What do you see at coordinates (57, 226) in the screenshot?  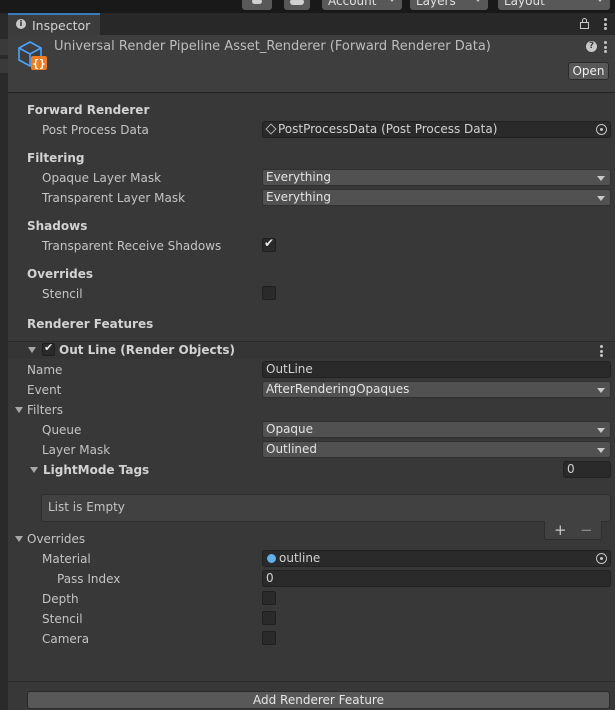 I see `section-shadows: Shadows` at bounding box center [57, 226].